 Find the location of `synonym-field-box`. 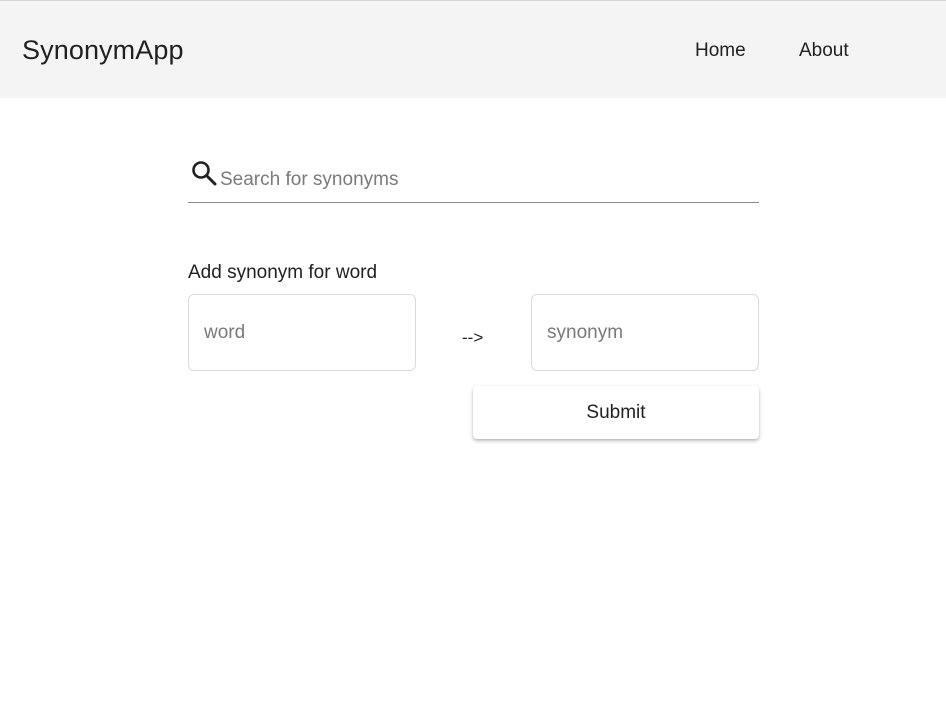

synonym-field-box is located at coordinates (645, 332).